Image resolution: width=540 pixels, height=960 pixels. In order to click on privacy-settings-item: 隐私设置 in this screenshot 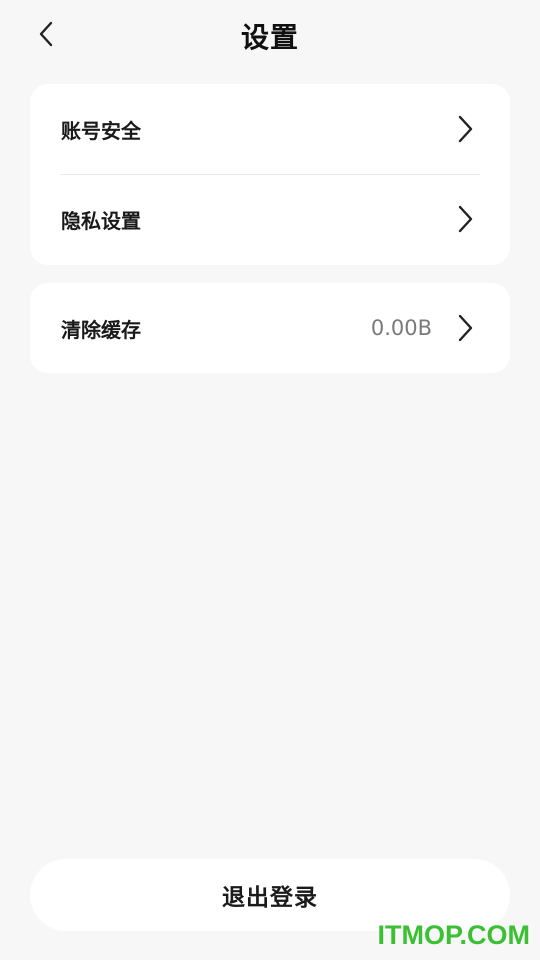, I will do `click(270, 219)`.